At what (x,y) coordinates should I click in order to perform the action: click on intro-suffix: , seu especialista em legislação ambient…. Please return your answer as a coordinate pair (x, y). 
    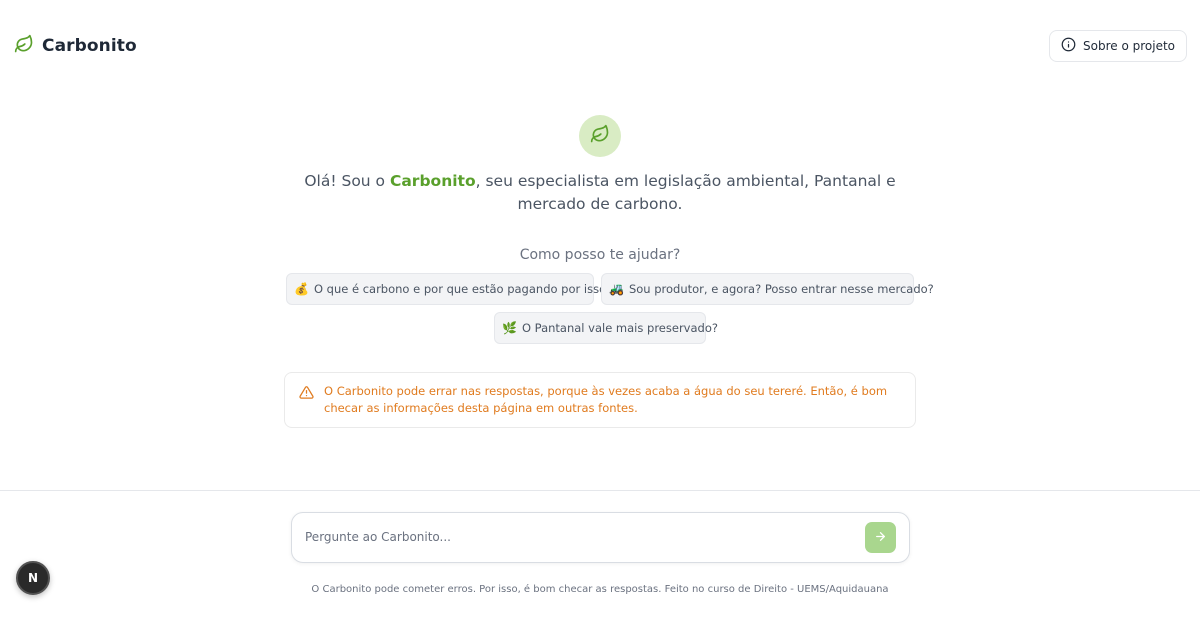
    Looking at the image, I should click on (685, 192).